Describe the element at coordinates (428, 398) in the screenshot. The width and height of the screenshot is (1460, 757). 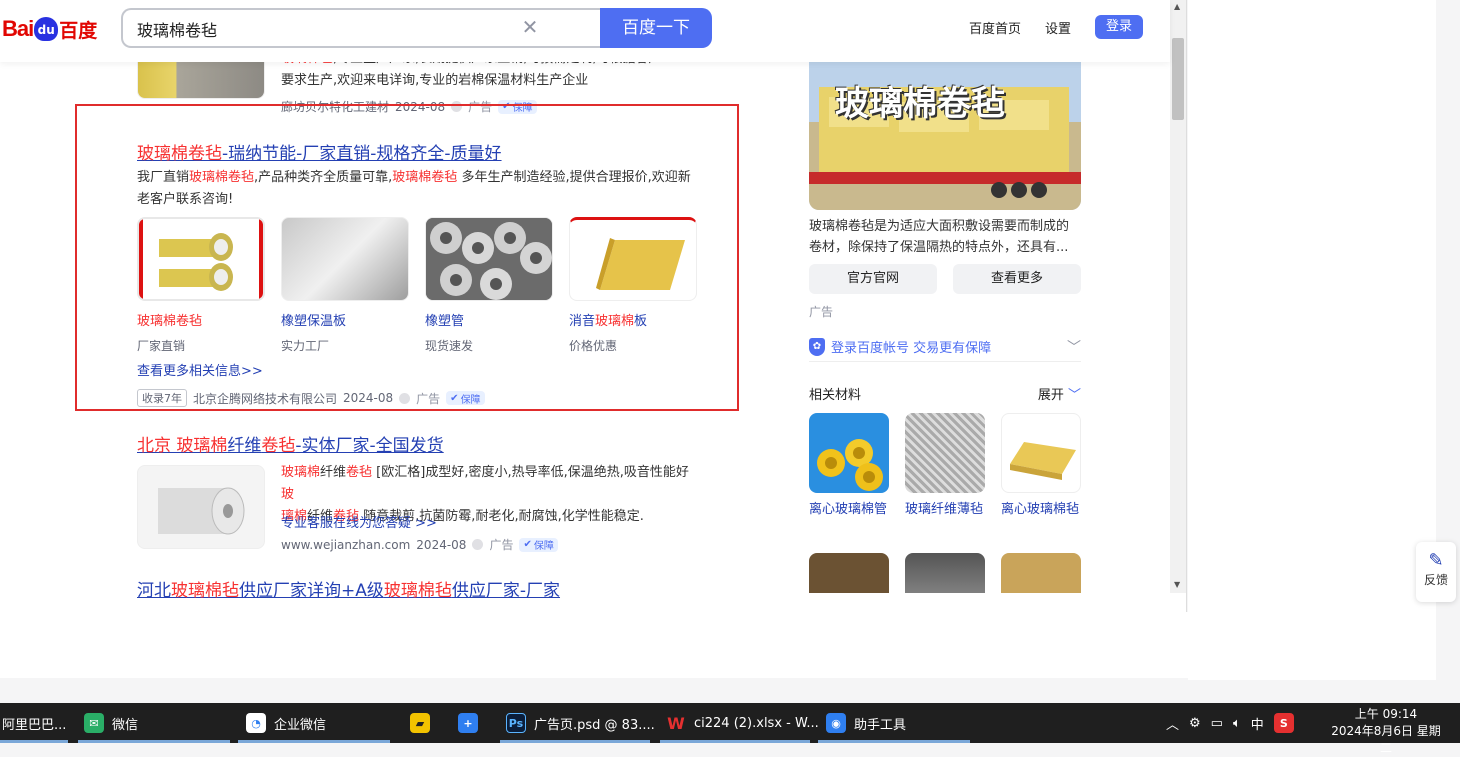
I see `ad-label: 广告` at that location.